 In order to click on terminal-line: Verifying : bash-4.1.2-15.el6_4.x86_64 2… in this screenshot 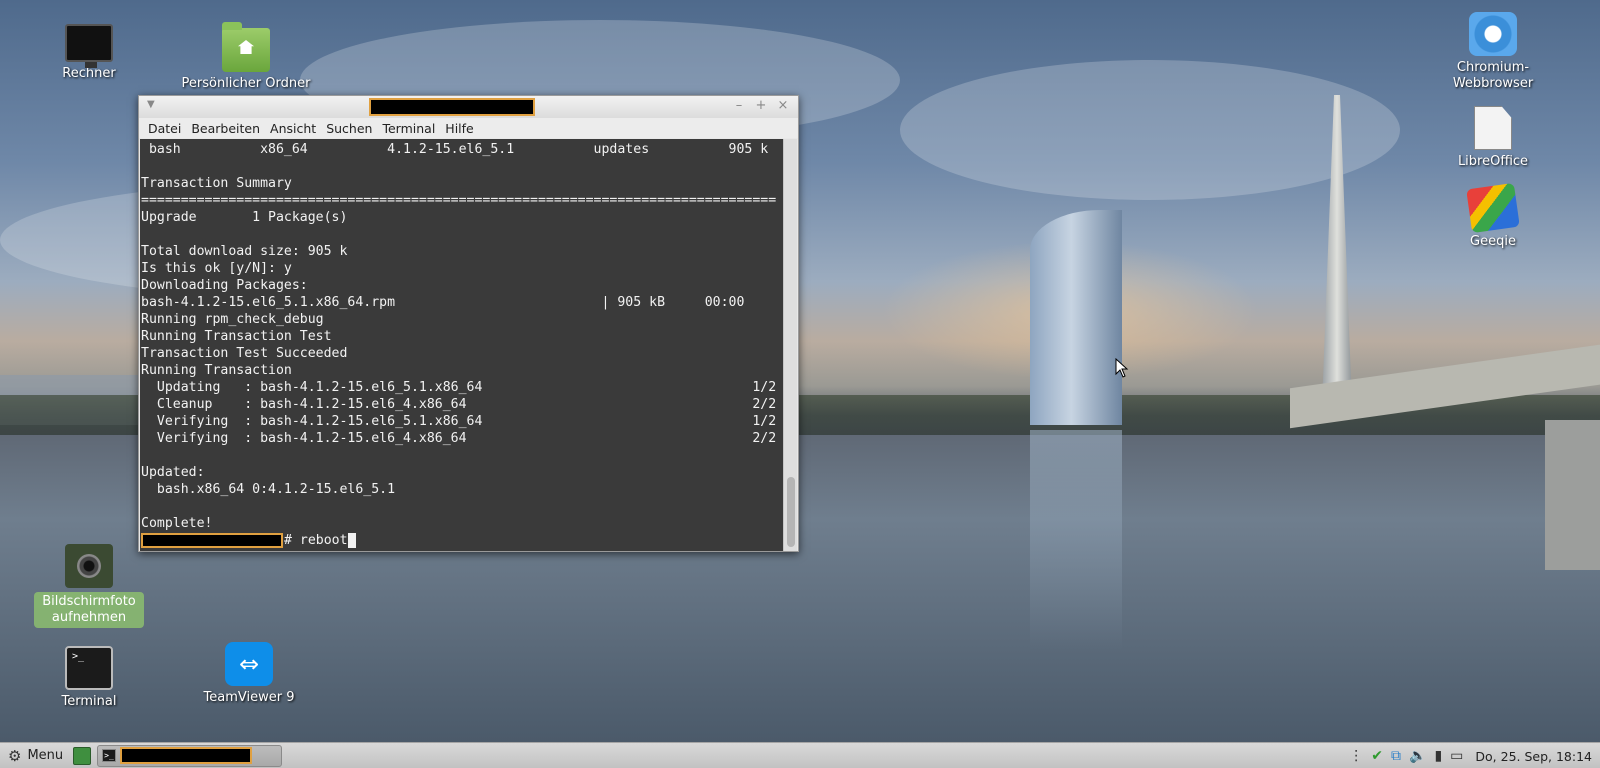, I will do `click(459, 438)`.